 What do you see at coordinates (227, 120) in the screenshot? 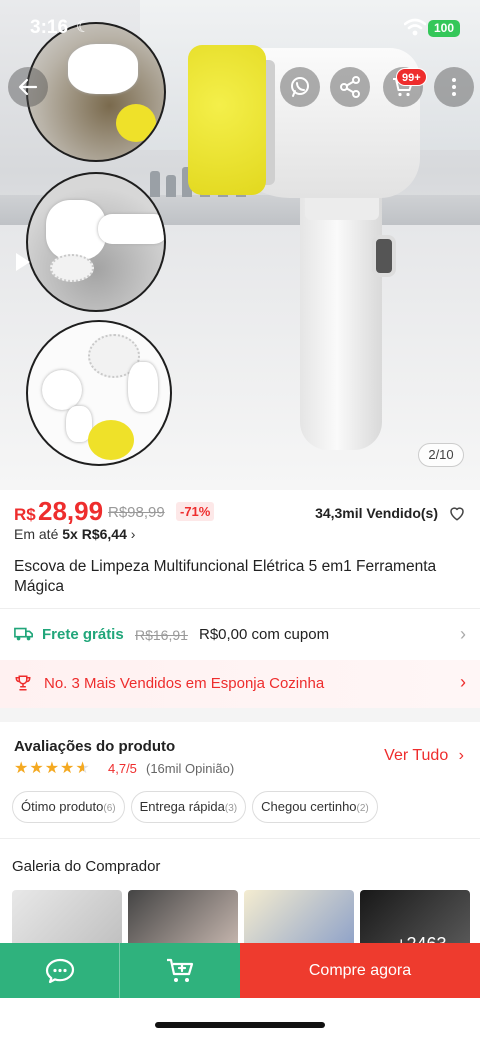
I see `yellow-sponge` at bounding box center [227, 120].